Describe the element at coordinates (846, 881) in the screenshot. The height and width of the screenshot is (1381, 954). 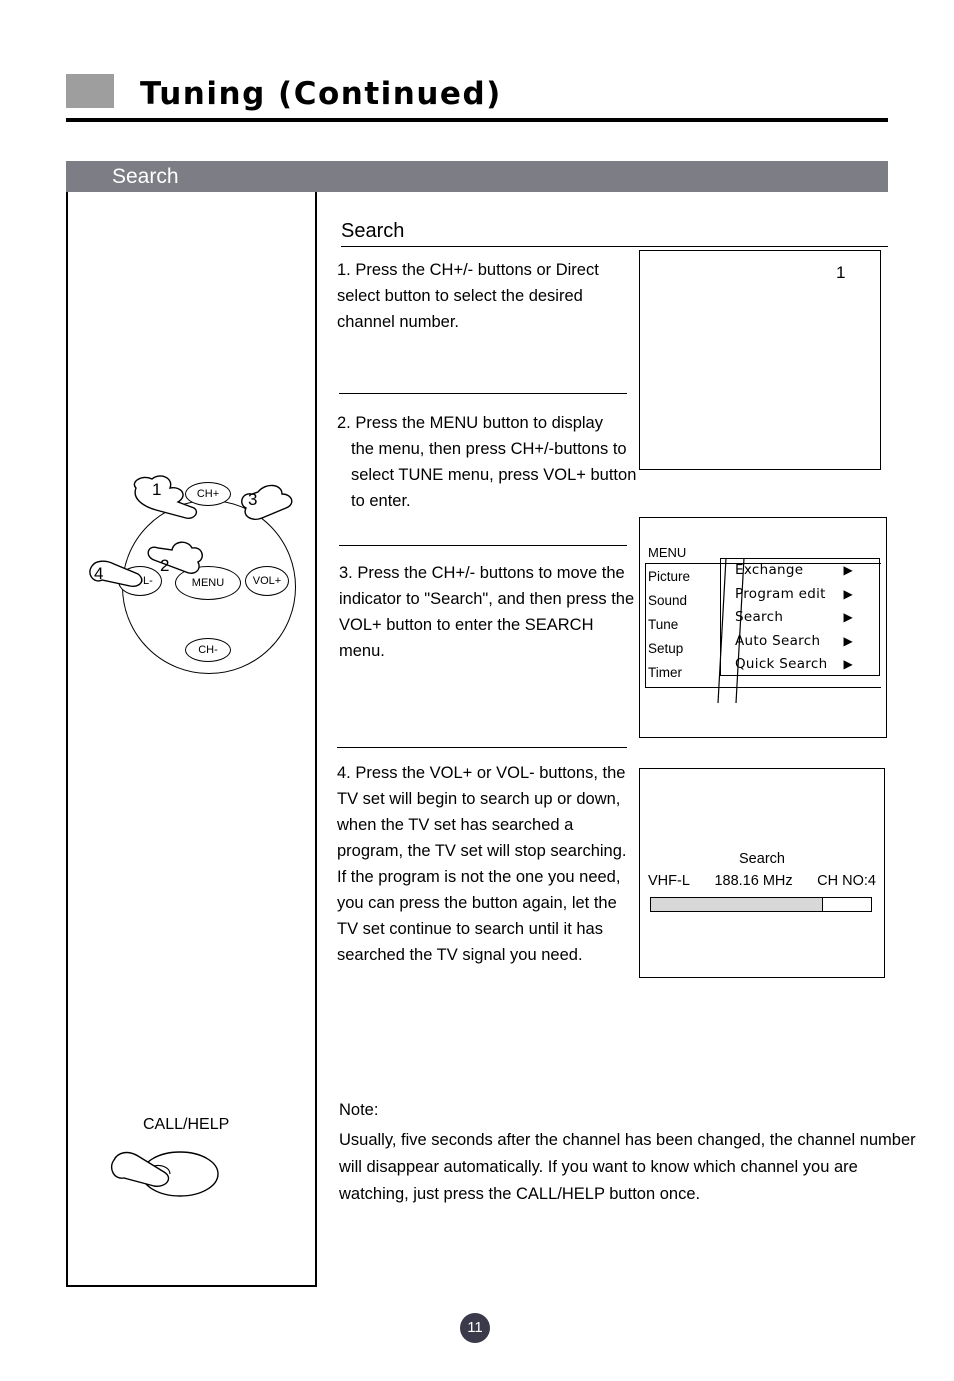
I see `search-channel-number: CH NO:4` at that location.